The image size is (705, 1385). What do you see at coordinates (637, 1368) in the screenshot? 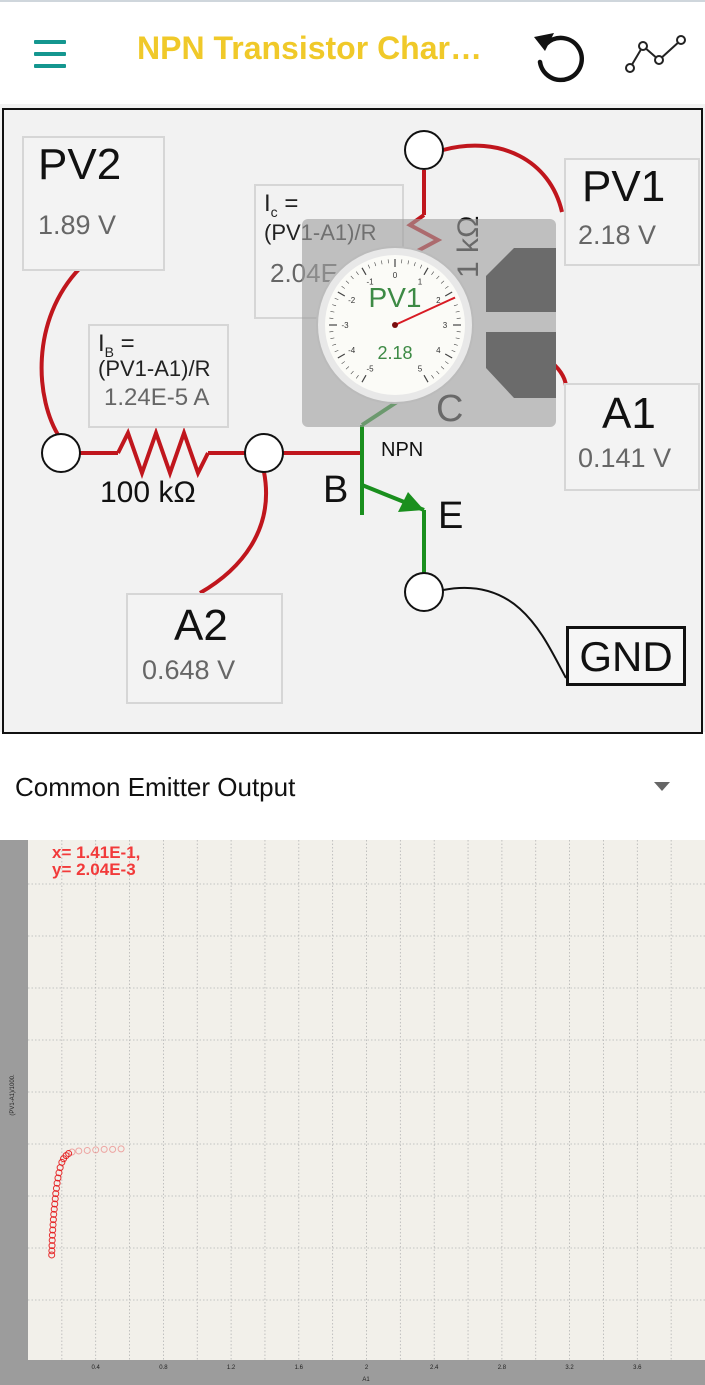
I see `plot-x-tick-label: 3.6` at bounding box center [637, 1368].